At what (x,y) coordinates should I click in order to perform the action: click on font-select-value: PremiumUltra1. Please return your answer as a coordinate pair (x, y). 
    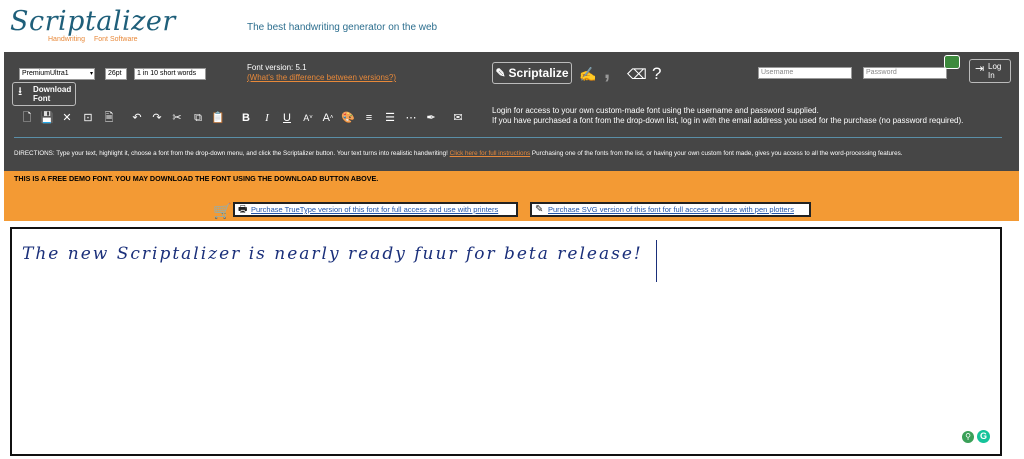
    Looking at the image, I should click on (45, 73).